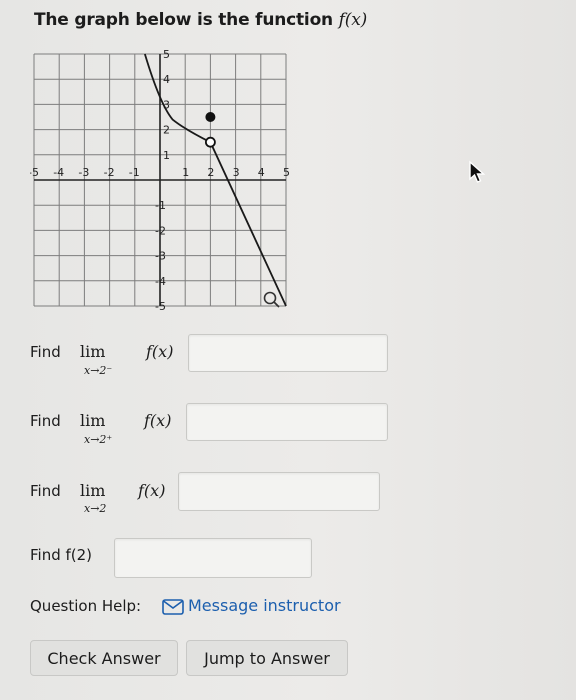  What do you see at coordinates (45, 491) in the screenshot?
I see `part3-find-label: Find` at bounding box center [45, 491].